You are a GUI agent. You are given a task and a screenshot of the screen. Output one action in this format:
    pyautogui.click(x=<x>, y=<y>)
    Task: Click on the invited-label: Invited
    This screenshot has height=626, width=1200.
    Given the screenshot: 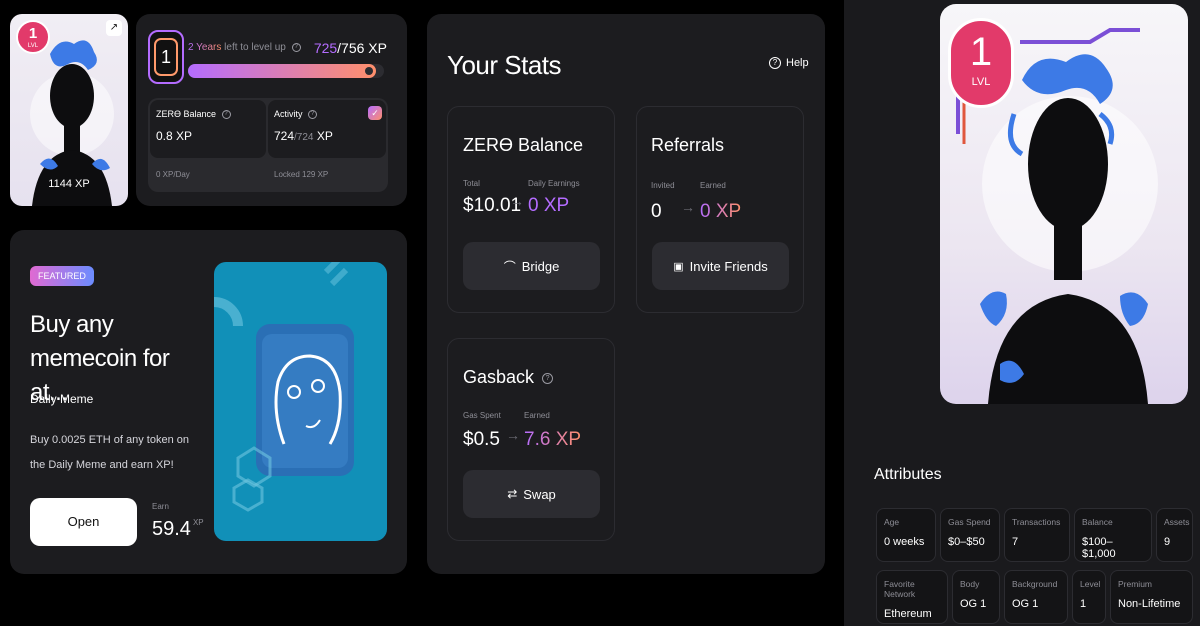 What is the action you would take?
    pyautogui.click(x=663, y=185)
    